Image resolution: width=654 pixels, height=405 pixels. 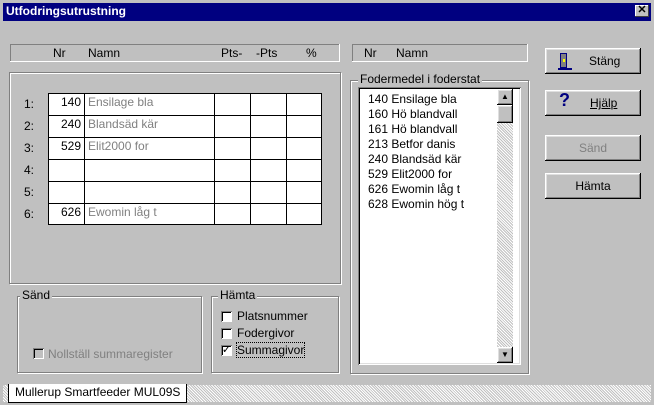 I want to click on header-percent: %, so click(x=311, y=53).